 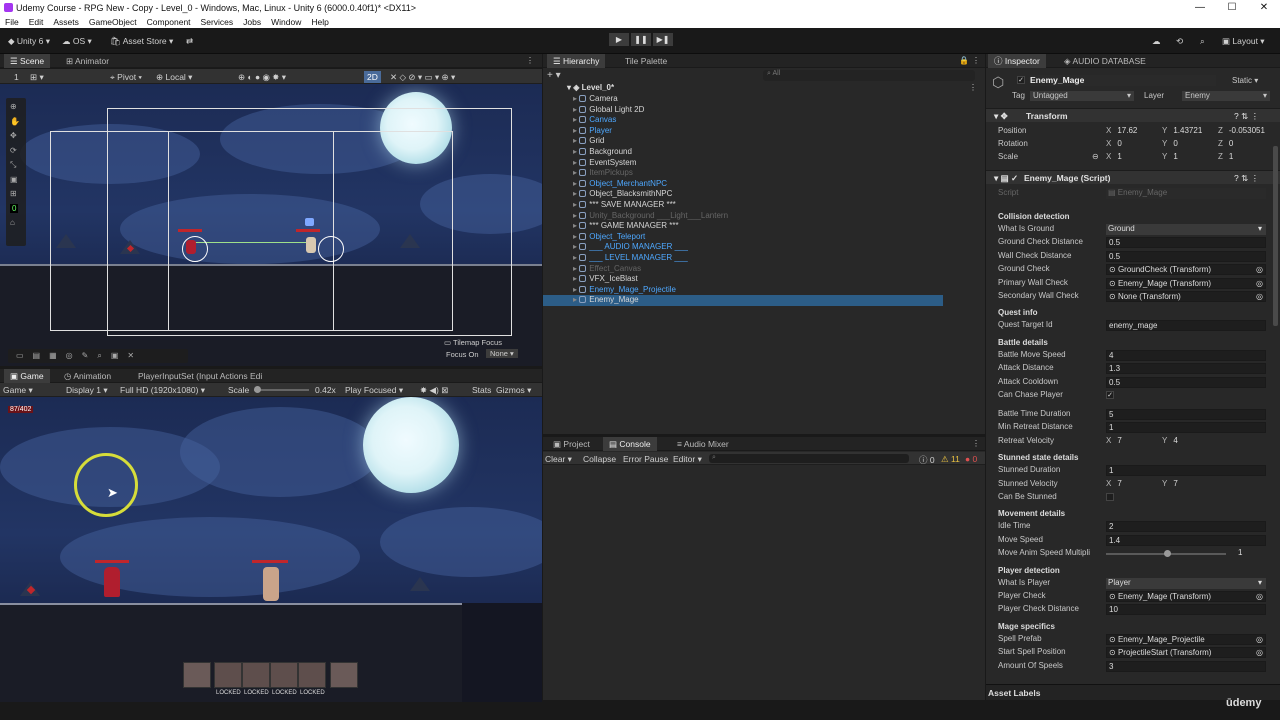 I want to click on hierarchy-item: ▸ Camera, so click(x=595, y=99).